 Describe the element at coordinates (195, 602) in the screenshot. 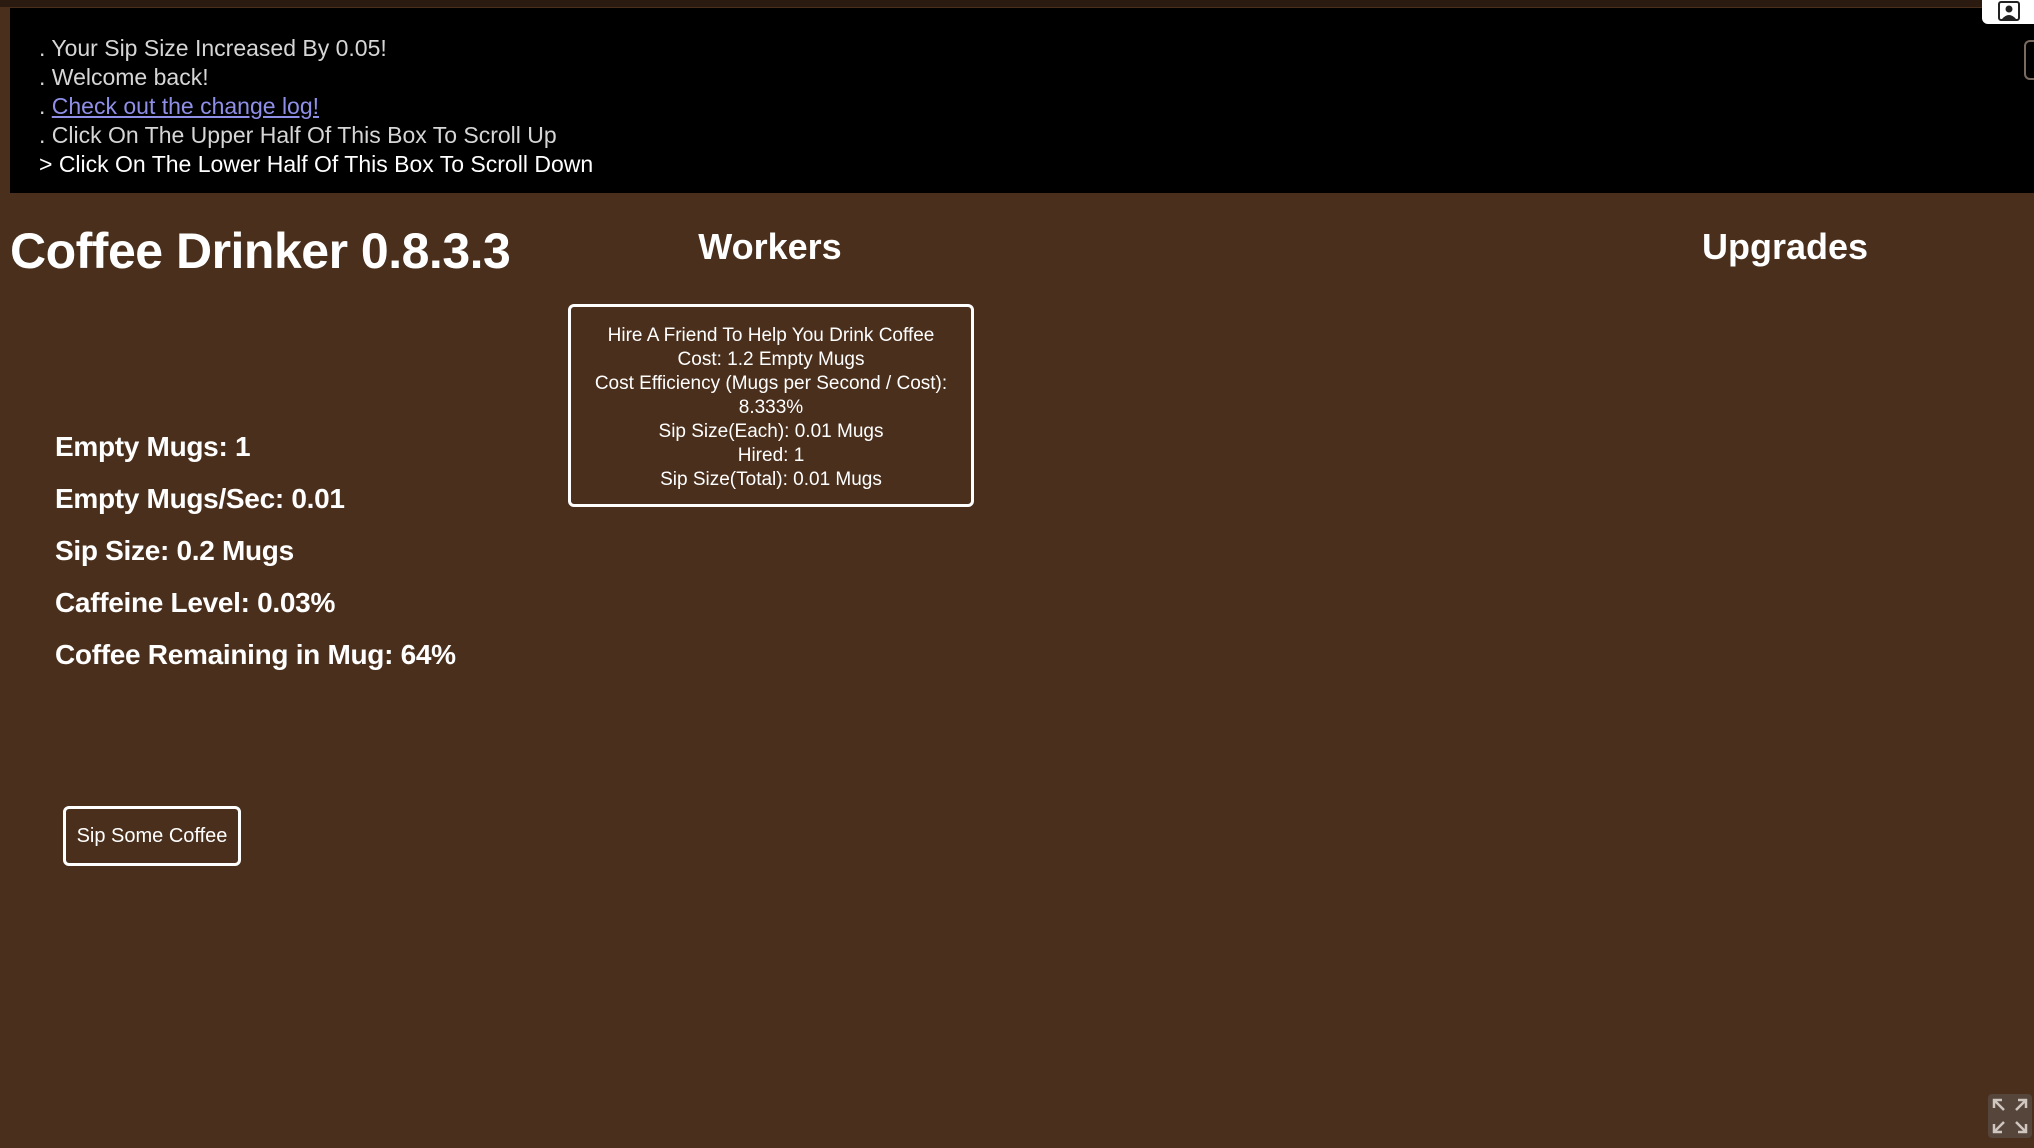

I see `caffeine-level-stat: Caffeine Level: 0.03%` at that location.